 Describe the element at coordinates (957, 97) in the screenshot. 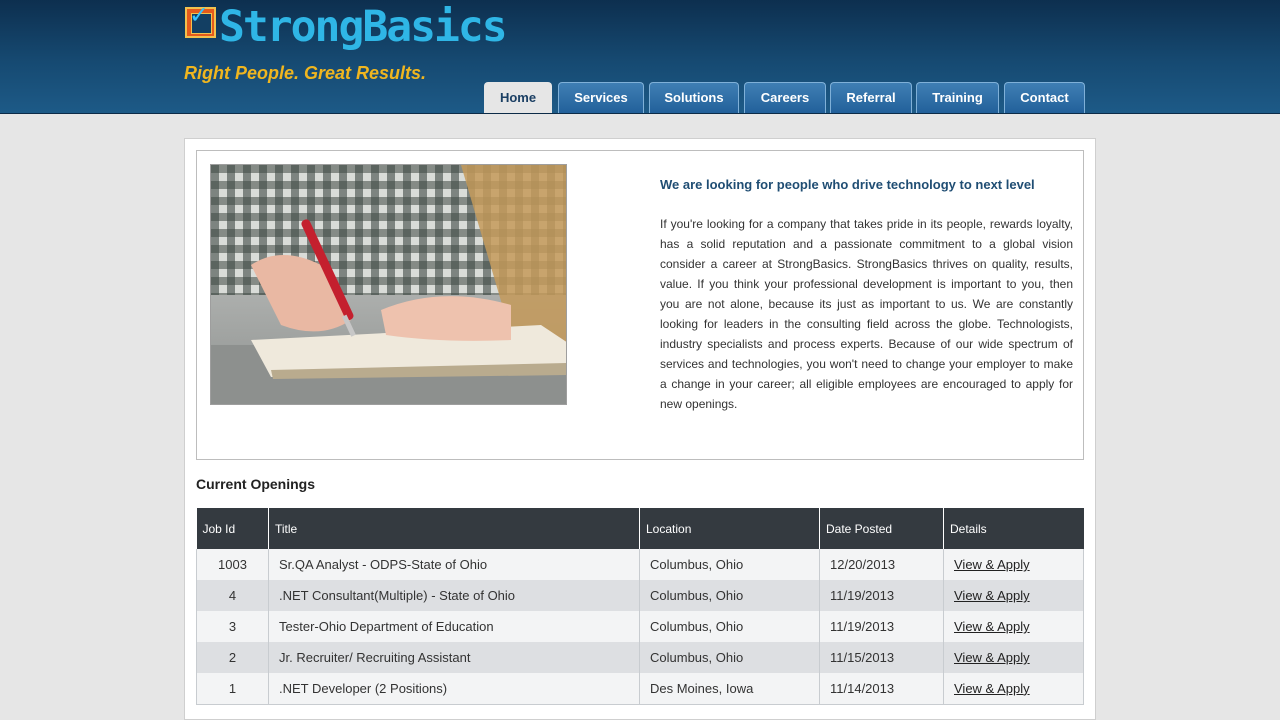

I see `nav-tab-training: Training` at that location.